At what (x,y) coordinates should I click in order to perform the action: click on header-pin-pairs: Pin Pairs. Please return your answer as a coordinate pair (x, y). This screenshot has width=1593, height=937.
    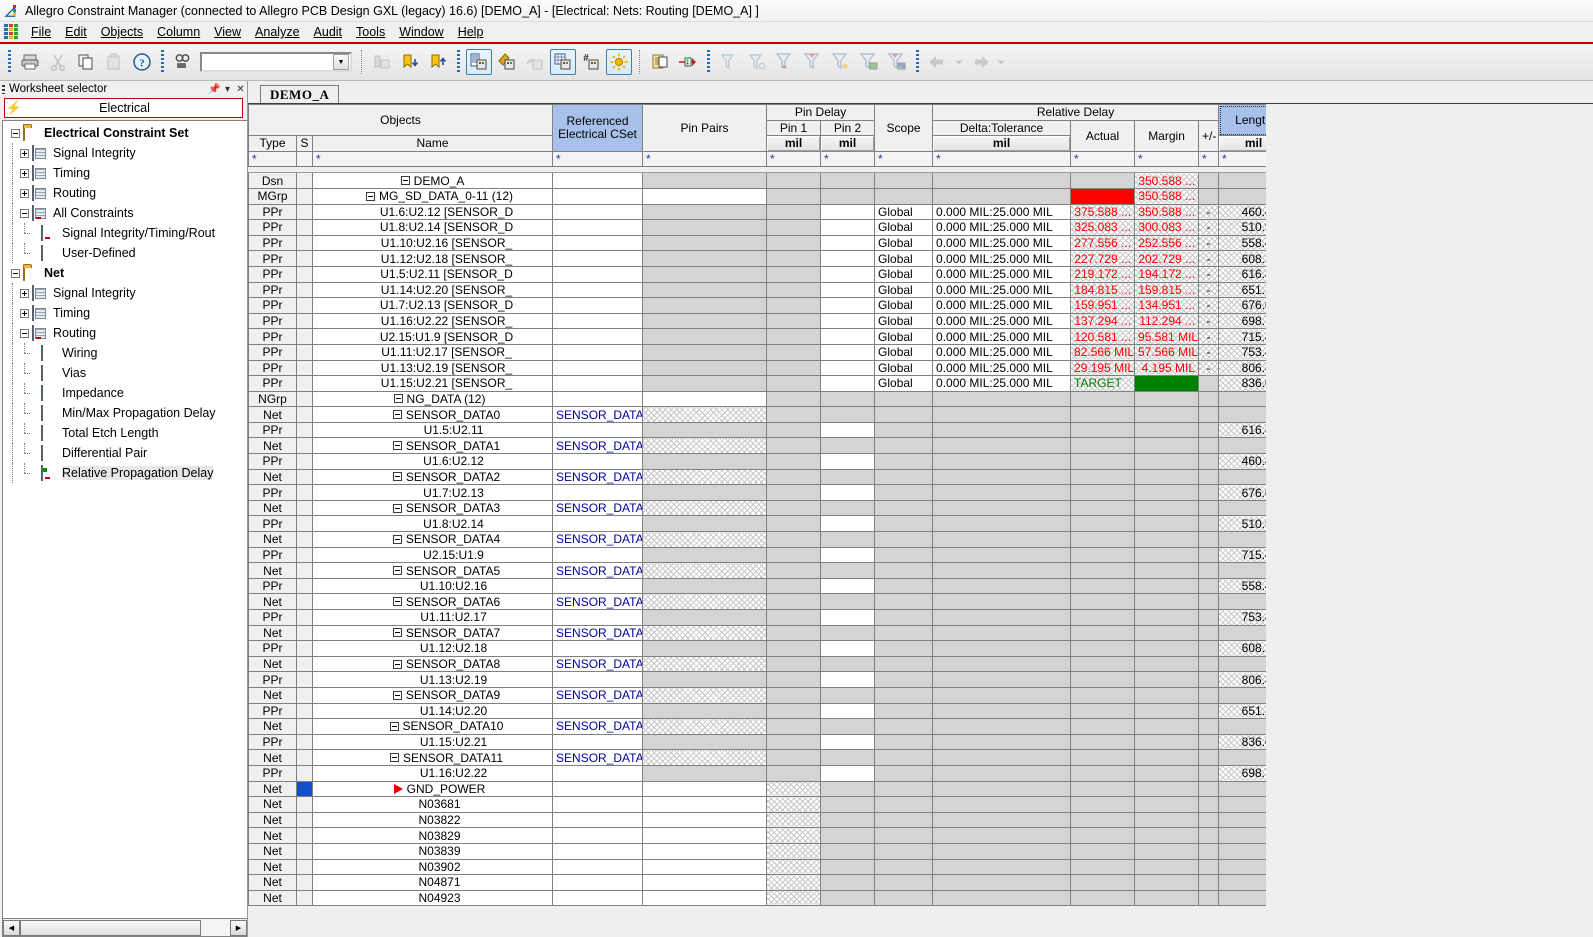
    Looking at the image, I should click on (705, 128).